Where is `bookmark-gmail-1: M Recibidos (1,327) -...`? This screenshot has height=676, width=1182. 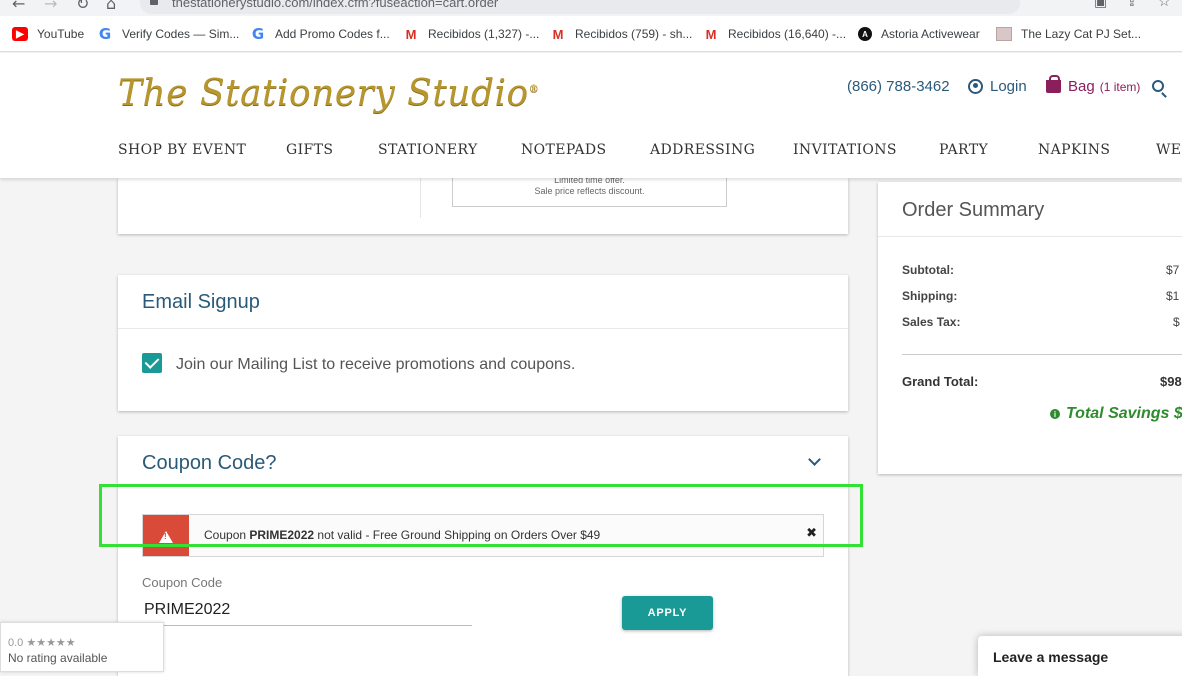 bookmark-gmail-1: M Recibidos (1,327) -... is located at coordinates (471, 34).